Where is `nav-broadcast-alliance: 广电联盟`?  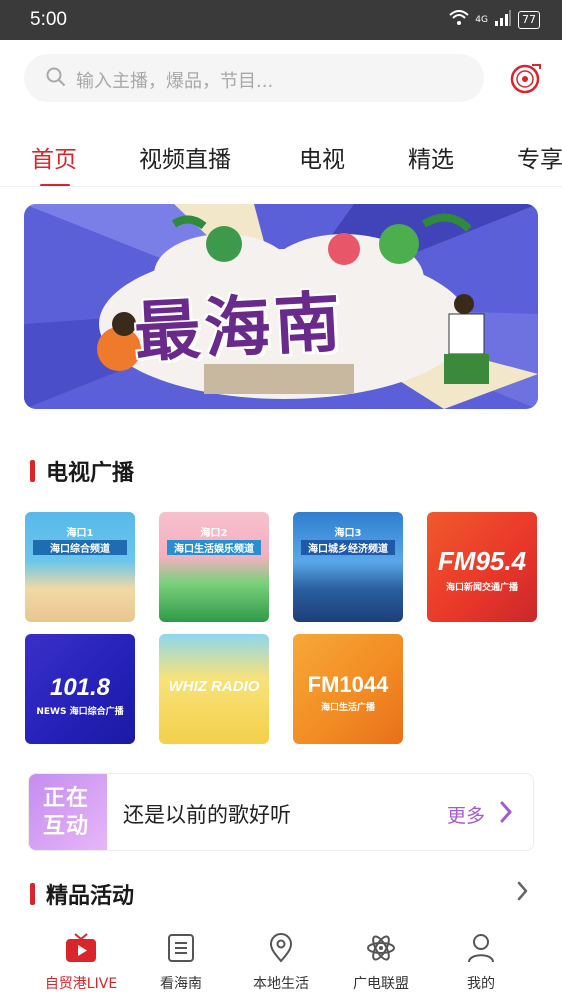
nav-broadcast-alliance: 广电联盟 is located at coordinates (381, 963).